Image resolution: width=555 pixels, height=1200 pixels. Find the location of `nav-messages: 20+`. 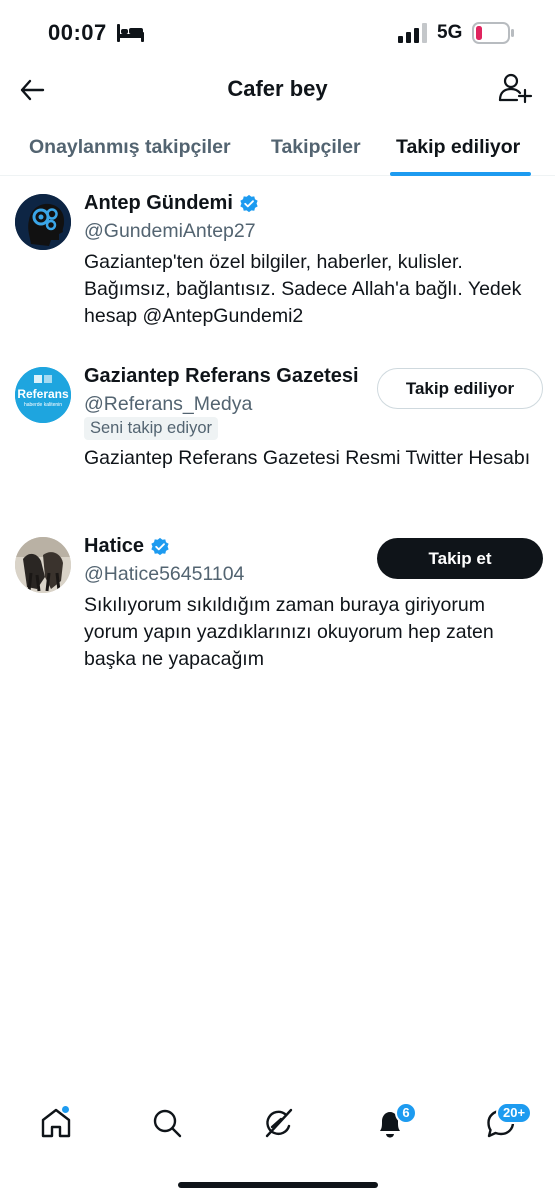

nav-messages: 20+ is located at coordinates (508, 1121).